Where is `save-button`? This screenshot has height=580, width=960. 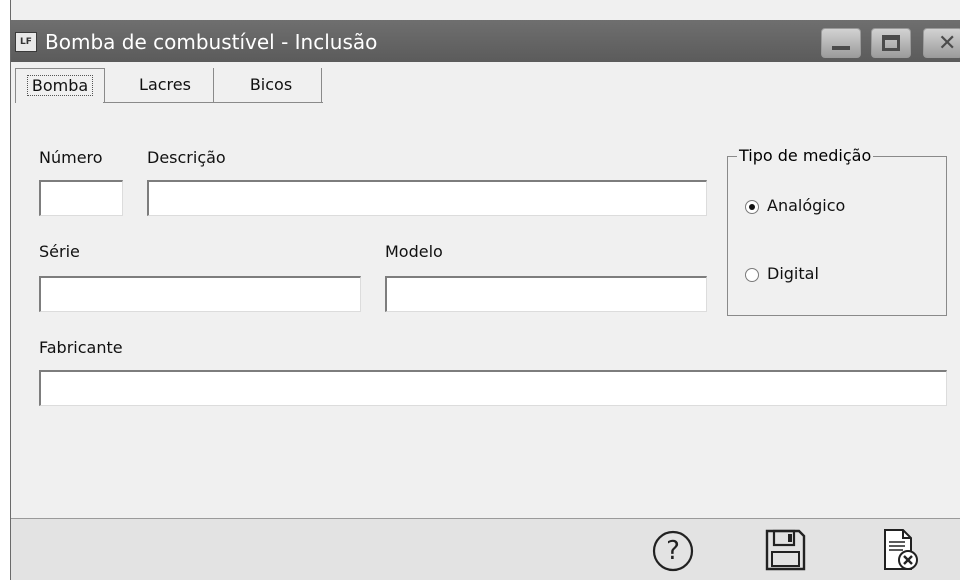 save-button is located at coordinates (785, 549).